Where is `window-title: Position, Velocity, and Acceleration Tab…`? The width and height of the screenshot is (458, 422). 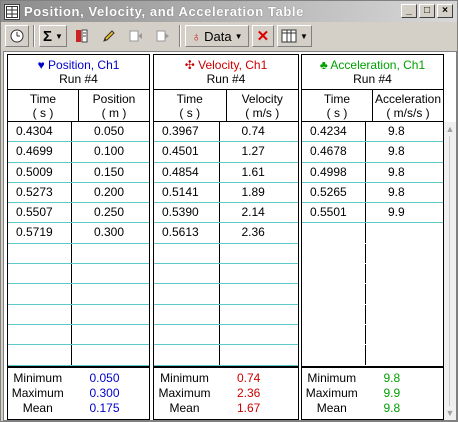 window-title: Position, Velocity, and Acceleration Tab… is located at coordinates (164, 11).